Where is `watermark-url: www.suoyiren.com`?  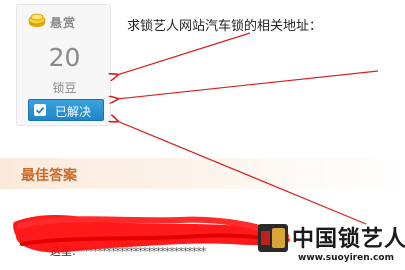
watermark-url: www.suoyiren.com is located at coordinates (346, 258).